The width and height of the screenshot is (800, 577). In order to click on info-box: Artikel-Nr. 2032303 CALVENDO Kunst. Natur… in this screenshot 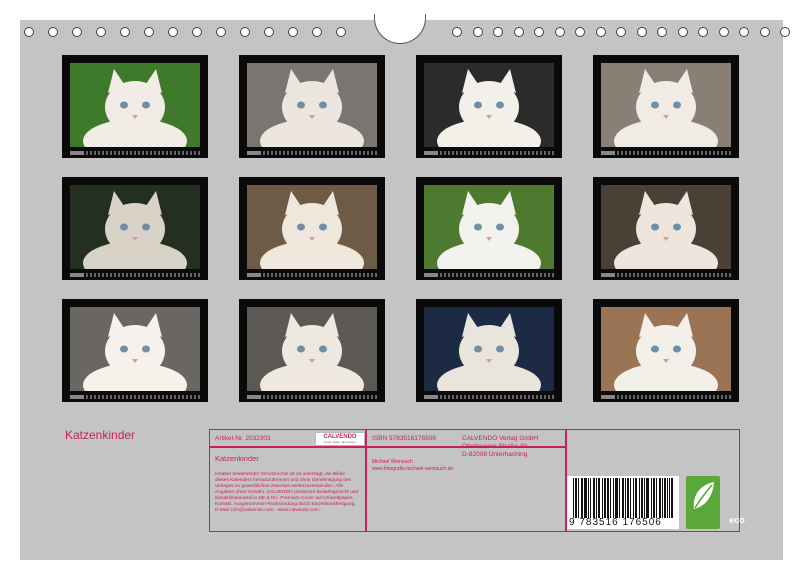, I will do `click(477, 480)`.